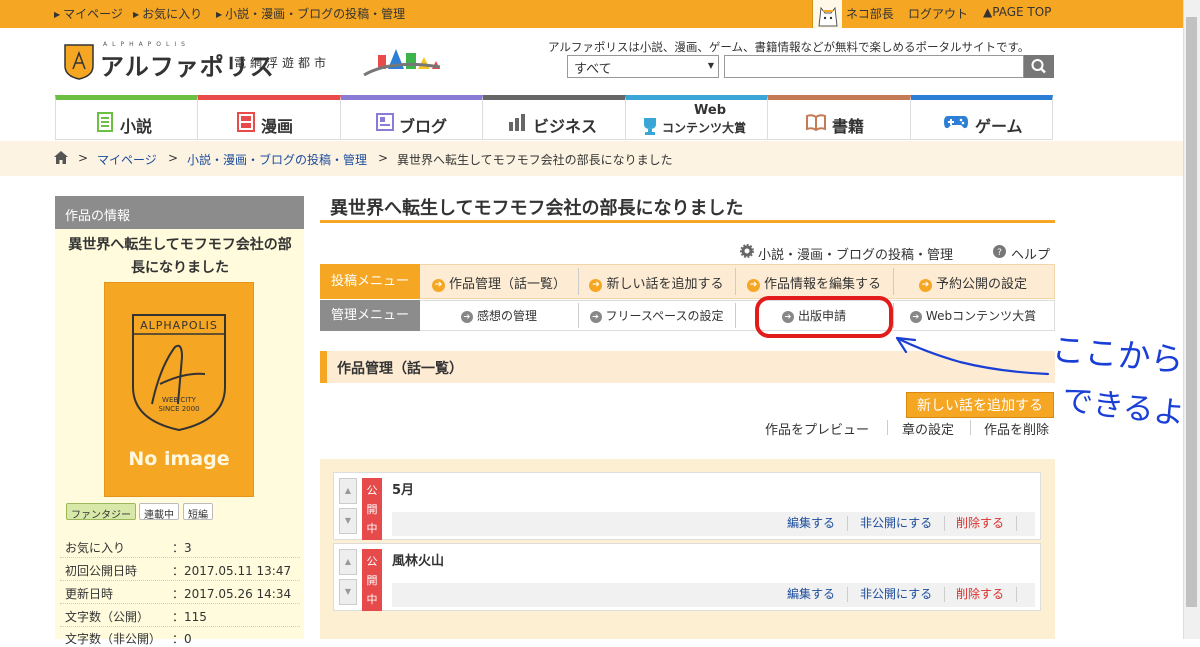  What do you see at coordinates (1191, 312) in the screenshot?
I see `scrollbar-thumb` at bounding box center [1191, 312].